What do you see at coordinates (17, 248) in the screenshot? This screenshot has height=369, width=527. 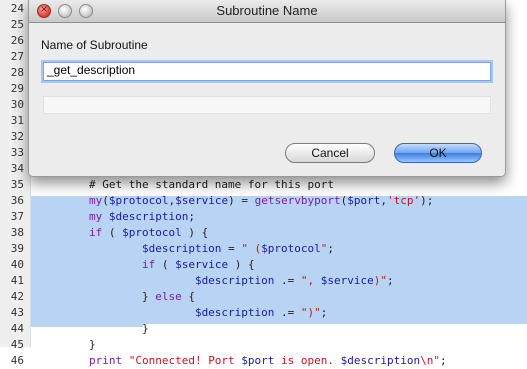 I see `line-number: 39` at bounding box center [17, 248].